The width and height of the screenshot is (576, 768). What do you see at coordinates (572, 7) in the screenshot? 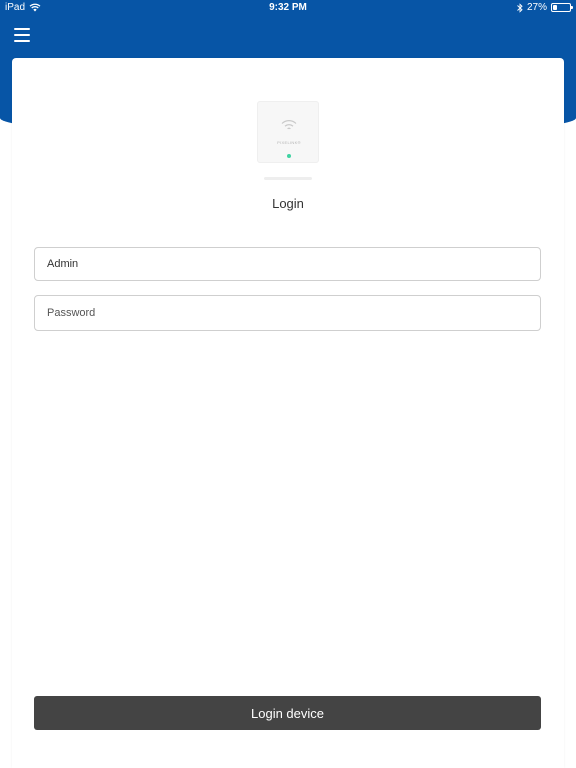
I see `battery-tip` at bounding box center [572, 7].